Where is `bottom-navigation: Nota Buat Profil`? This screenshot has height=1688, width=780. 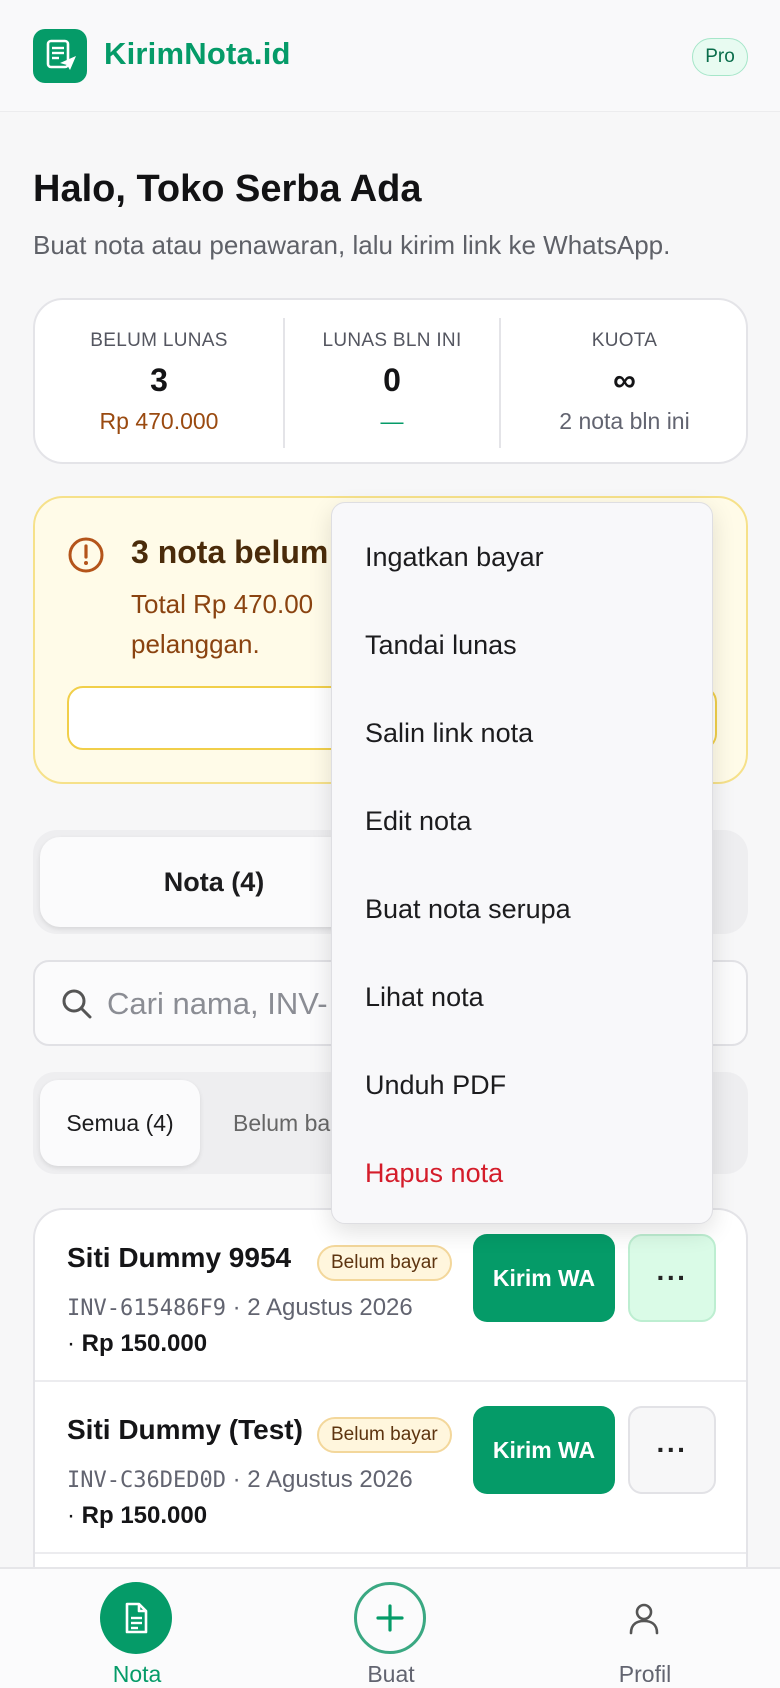 bottom-navigation: Nota Buat Profil is located at coordinates (390, 1627).